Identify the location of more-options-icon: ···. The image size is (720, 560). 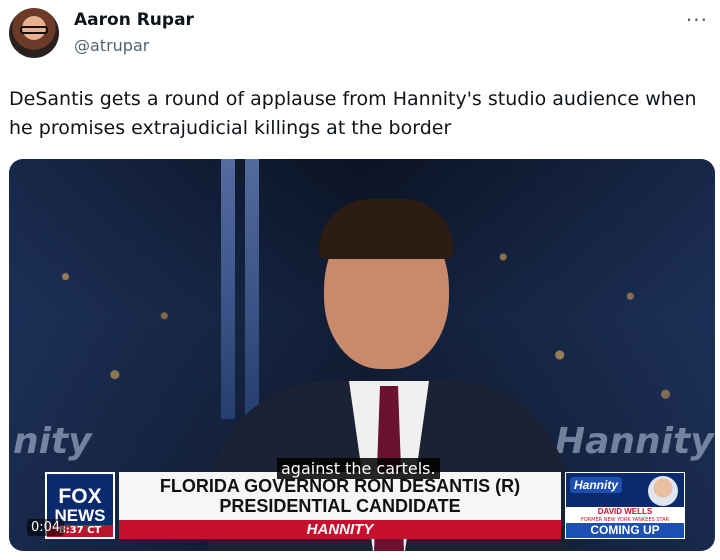
(697, 20).